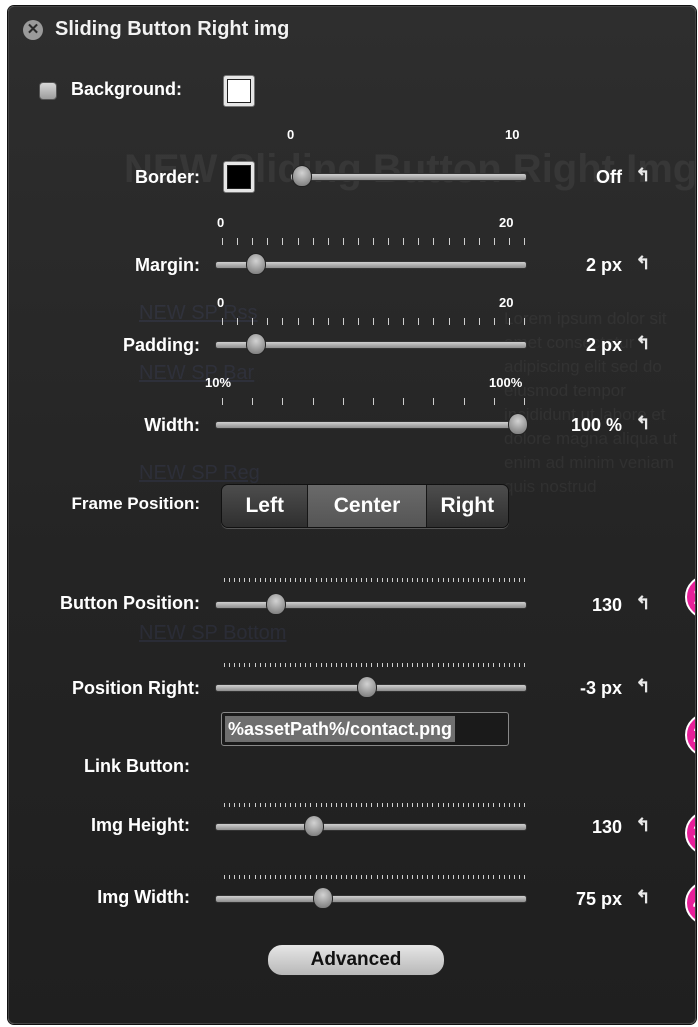 This screenshot has width=698, height=1027. What do you see at coordinates (371, 899) in the screenshot?
I see `img-width-slider-track` at bounding box center [371, 899].